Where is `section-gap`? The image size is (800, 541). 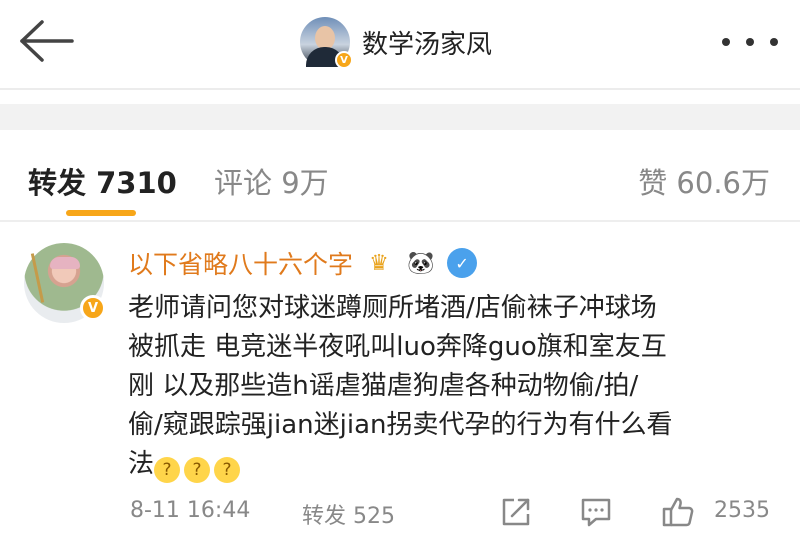 section-gap is located at coordinates (400, 117).